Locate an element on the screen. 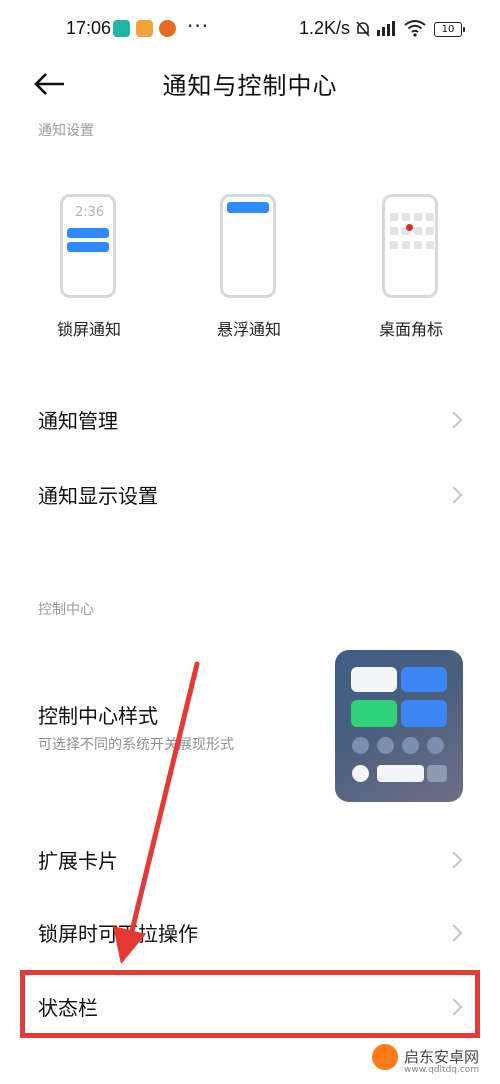  page-title: 通知与控制中心 is located at coordinates (250, 86).